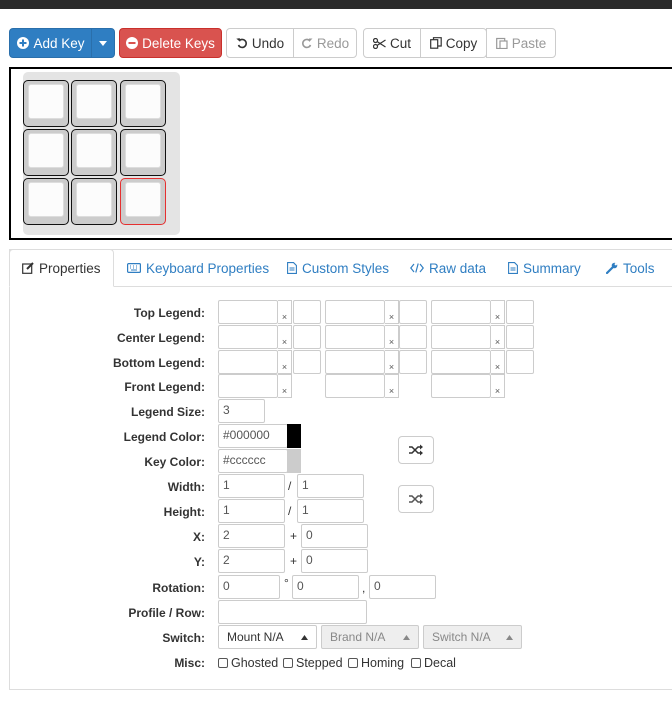 The width and height of the screenshot is (672, 720). I want to click on copy-button: Copy, so click(453, 43).